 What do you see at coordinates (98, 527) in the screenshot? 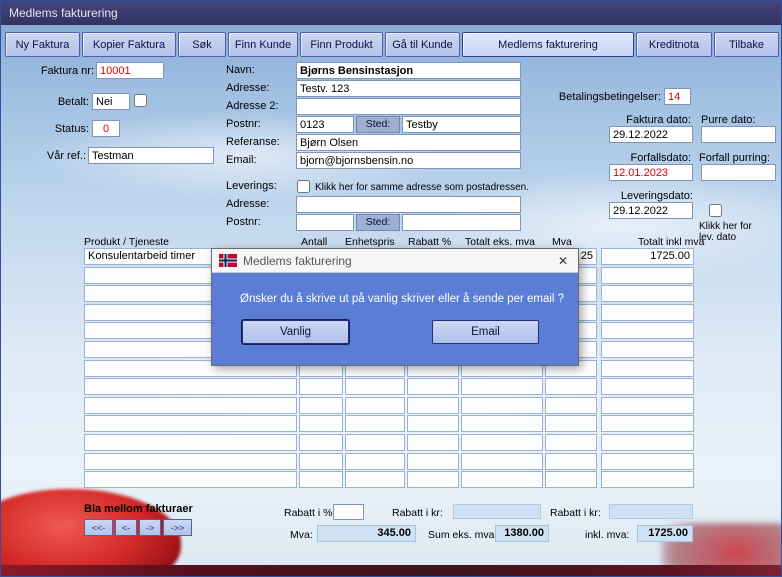
I see `nav-first-button: <<-` at bounding box center [98, 527].